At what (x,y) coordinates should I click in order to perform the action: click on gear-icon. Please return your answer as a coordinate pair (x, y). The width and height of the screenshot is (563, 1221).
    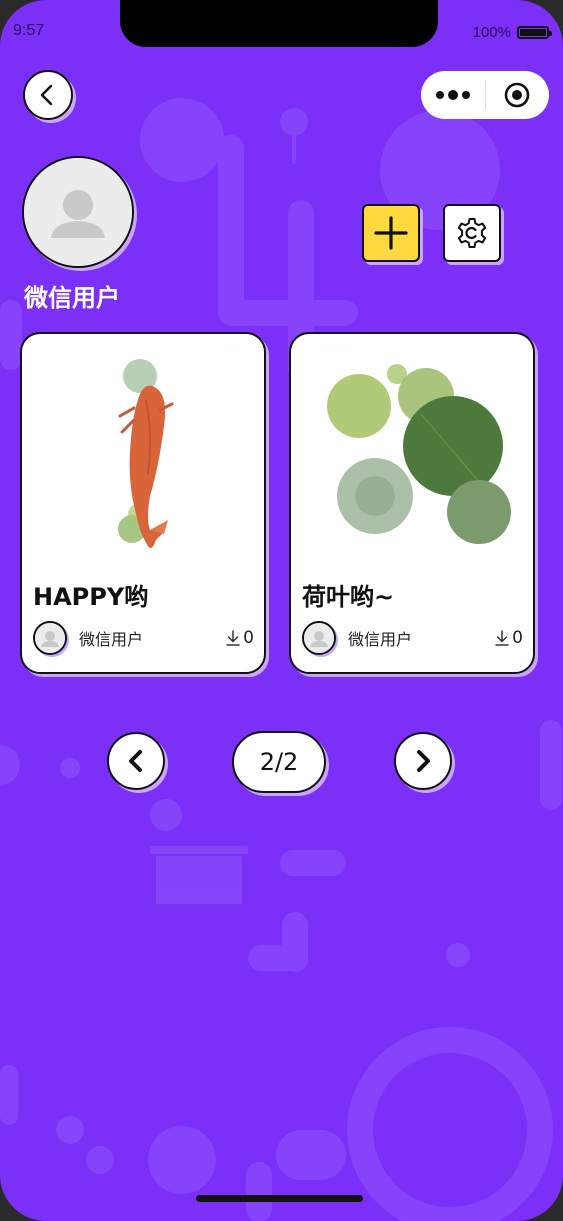
    Looking at the image, I should click on (472, 233).